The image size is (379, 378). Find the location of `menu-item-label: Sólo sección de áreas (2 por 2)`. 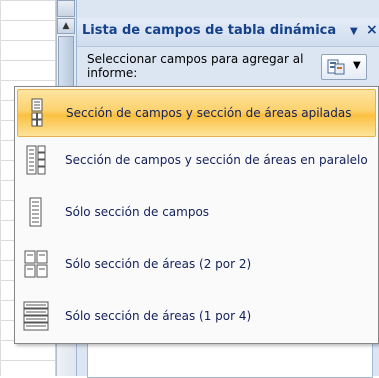

menu-item-label: Sólo sección de áreas (2 por 2) is located at coordinates (158, 264).